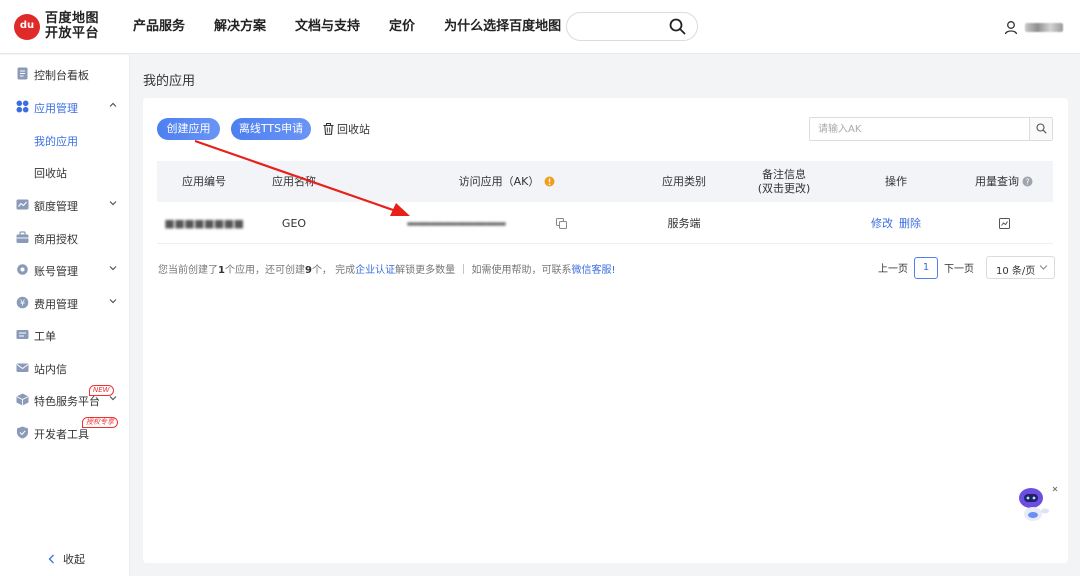  I want to click on page-title: 我的应用, so click(169, 81).